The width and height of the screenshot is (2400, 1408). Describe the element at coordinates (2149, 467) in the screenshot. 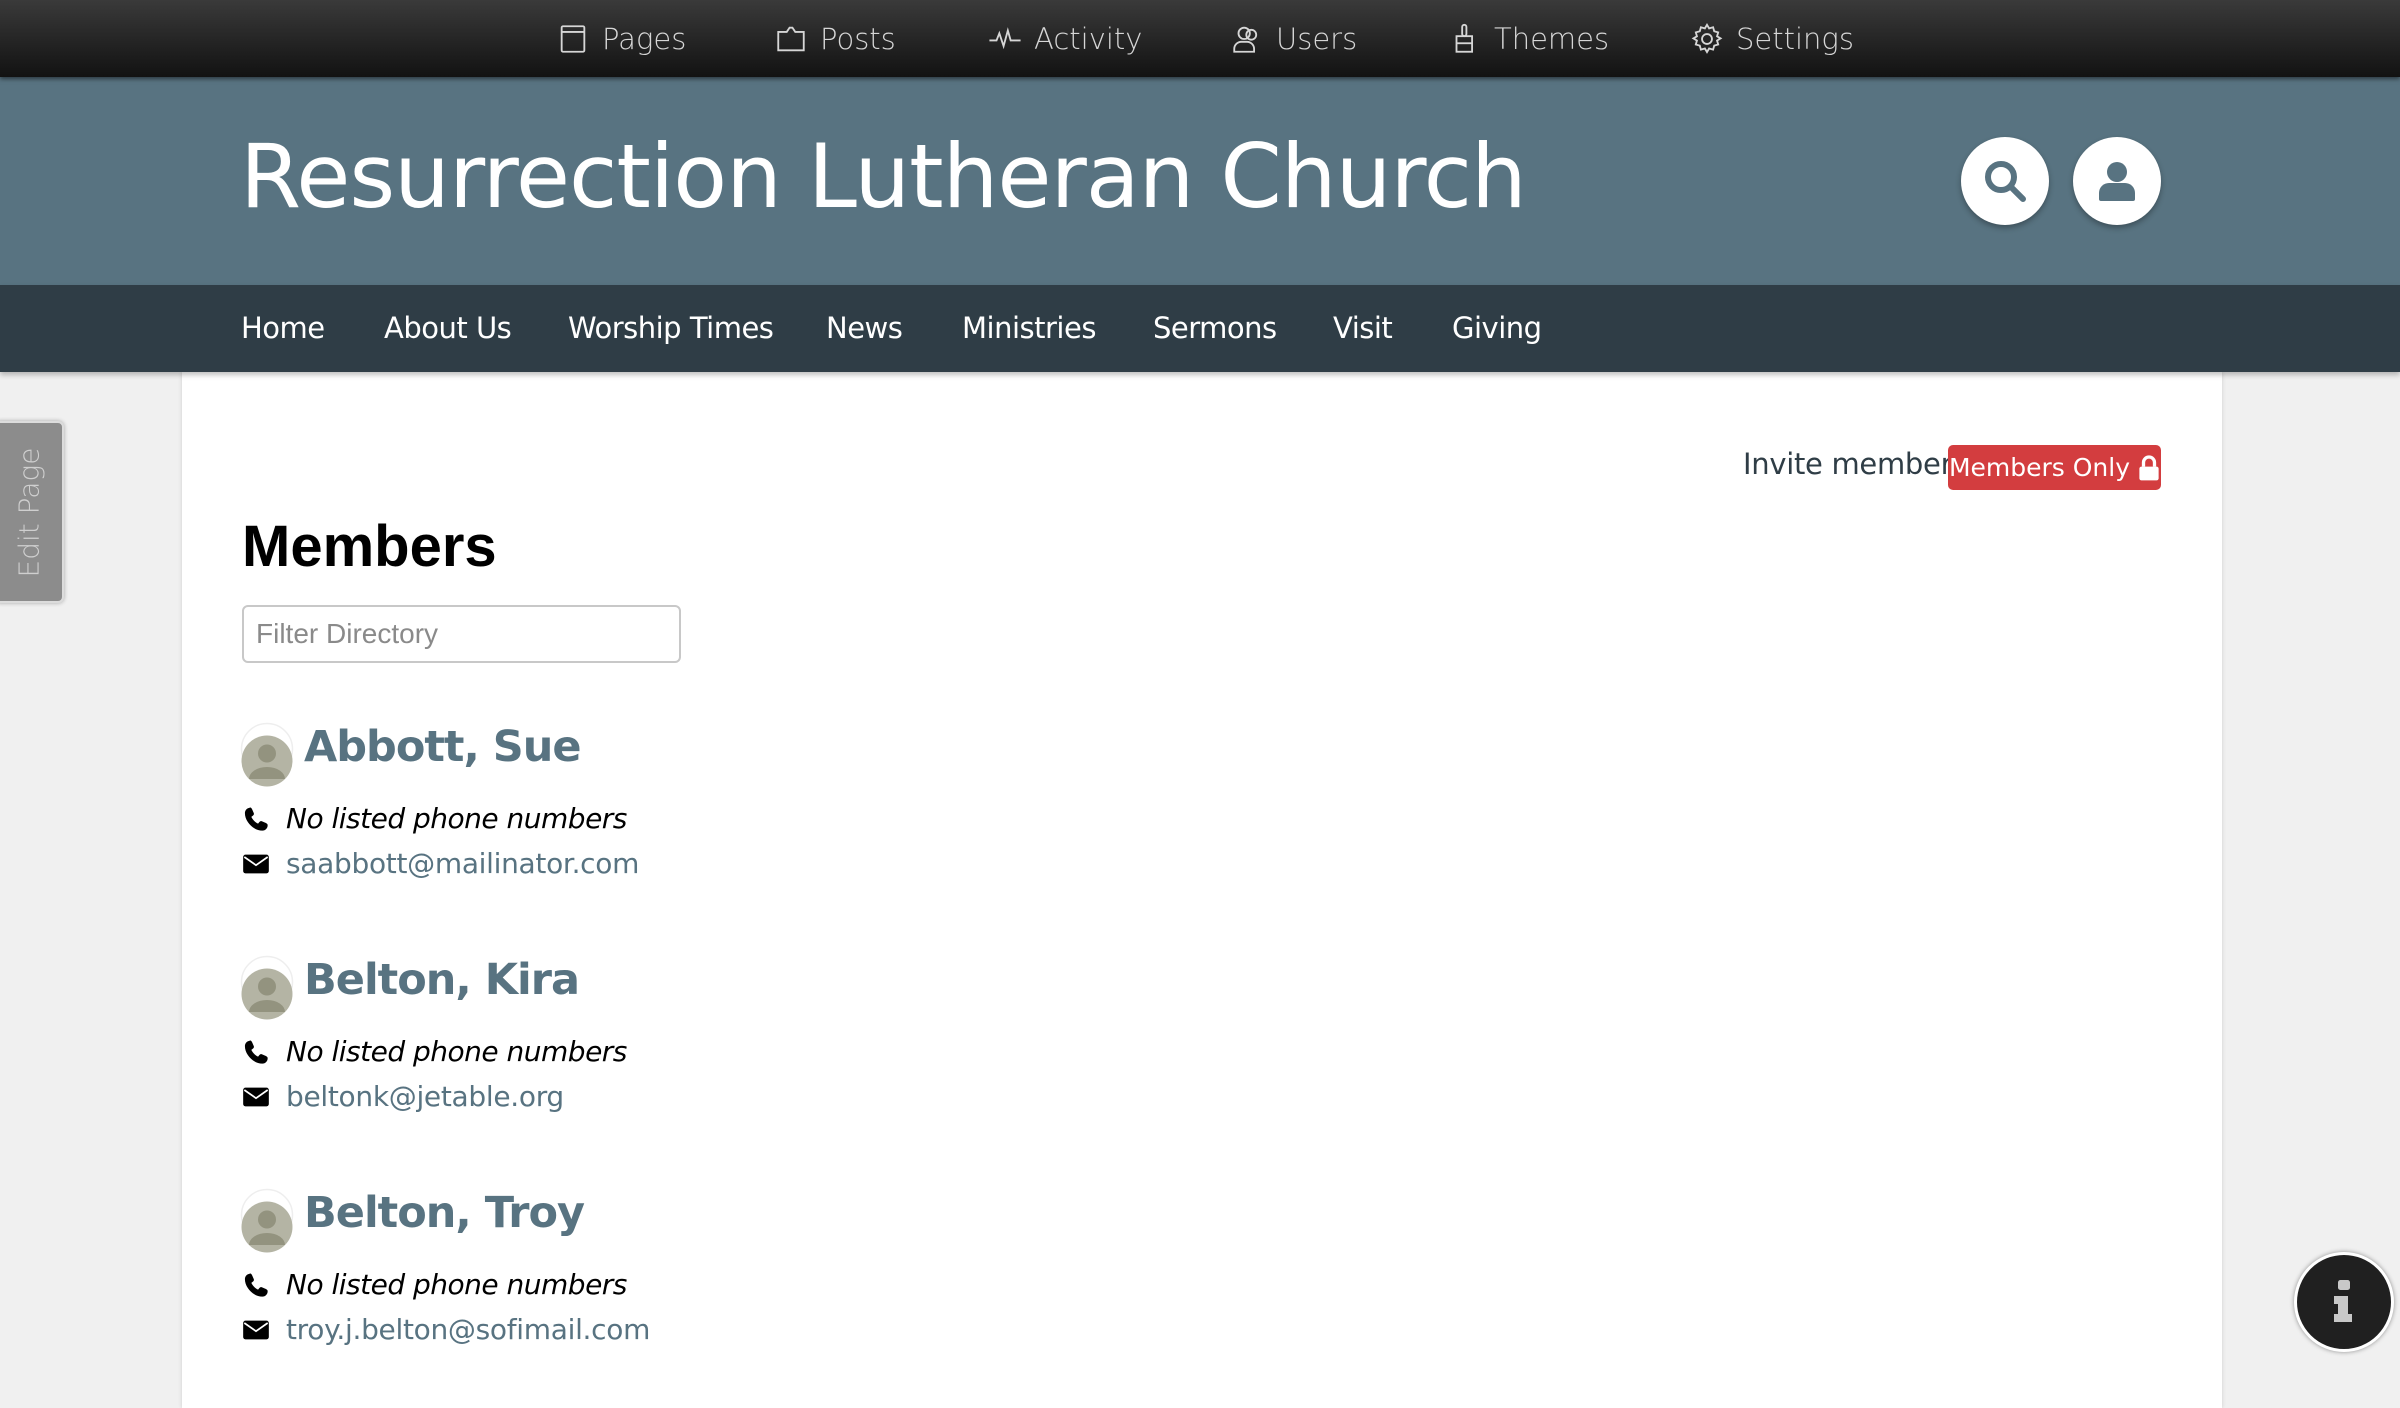

I see `lock-icon` at that location.